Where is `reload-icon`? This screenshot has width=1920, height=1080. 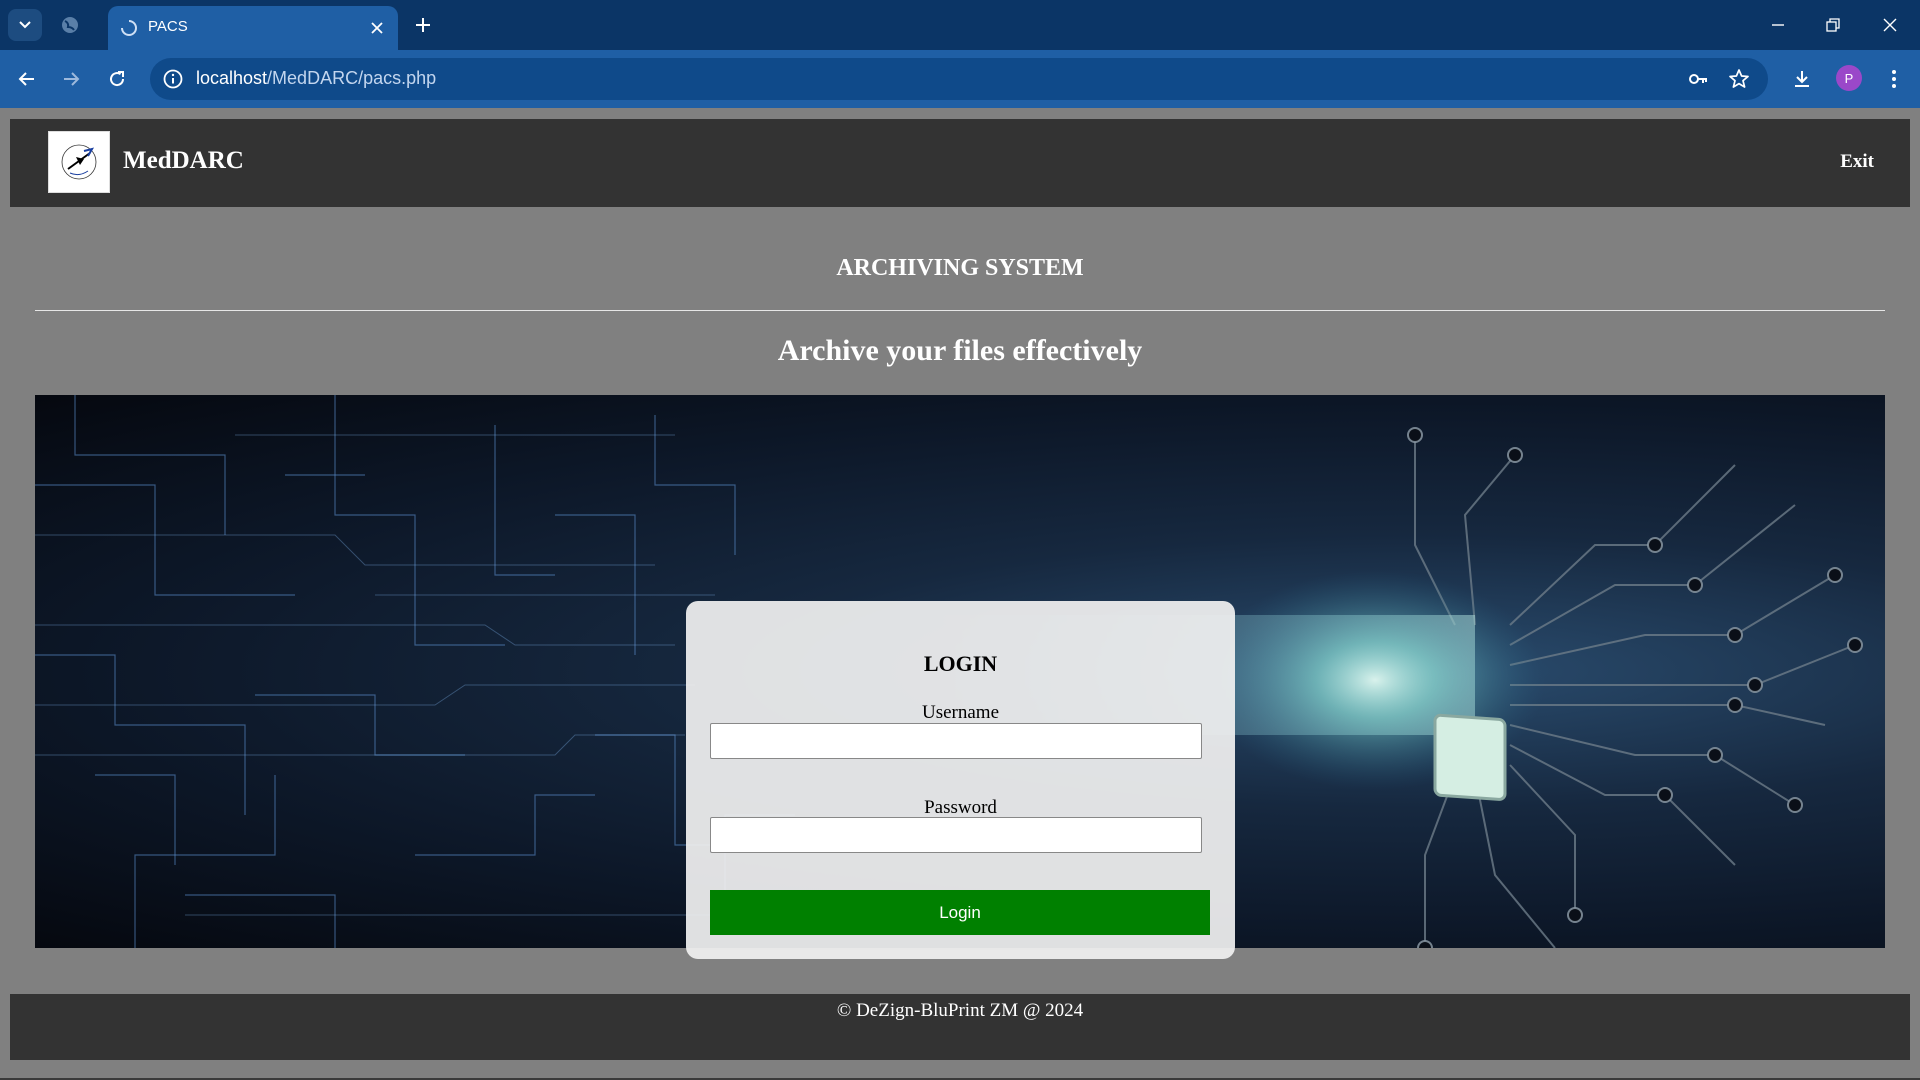
reload-icon is located at coordinates (117, 79).